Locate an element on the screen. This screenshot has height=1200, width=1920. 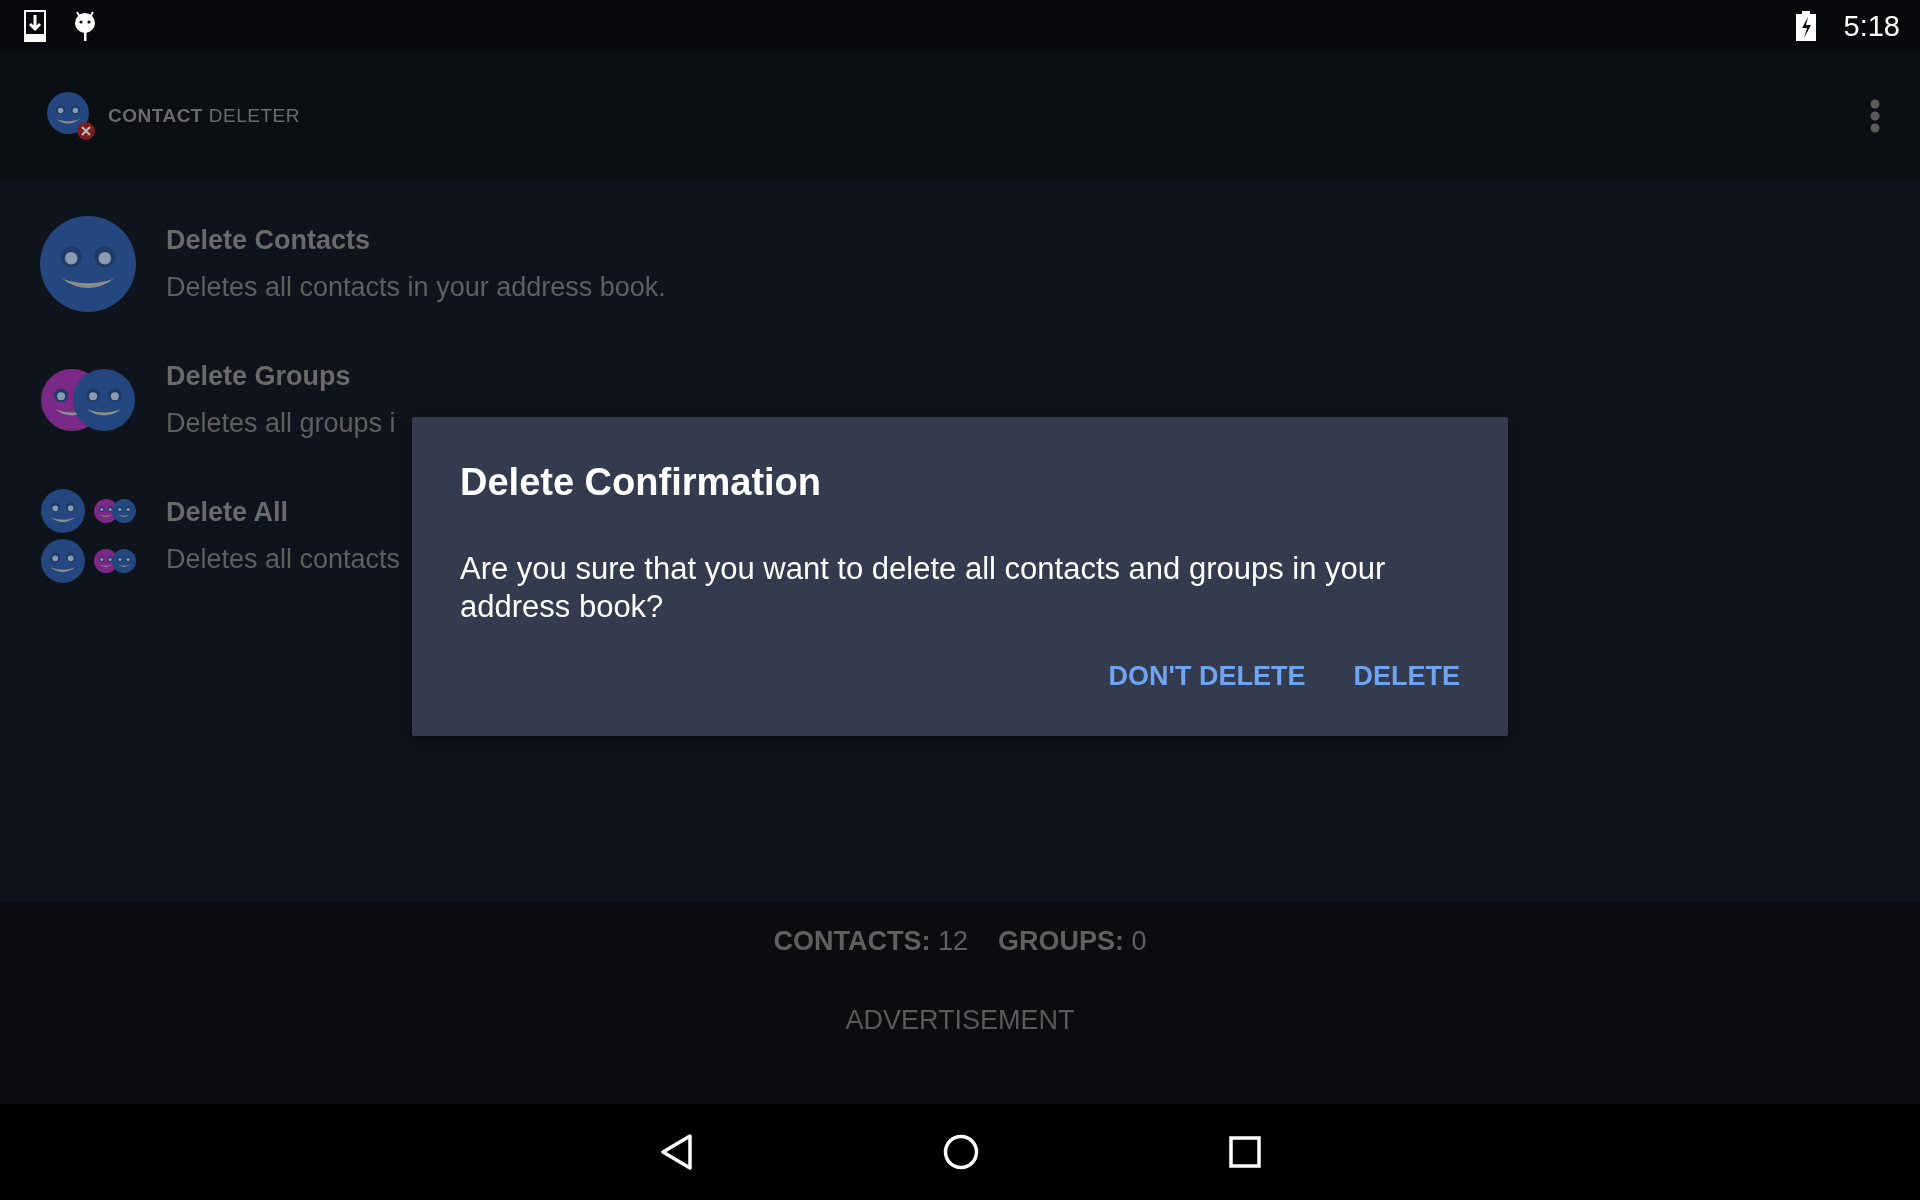
dialog-message: Are you sure that you want to delete all contacts and groups in your address book? is located at coordinates (923, 588).